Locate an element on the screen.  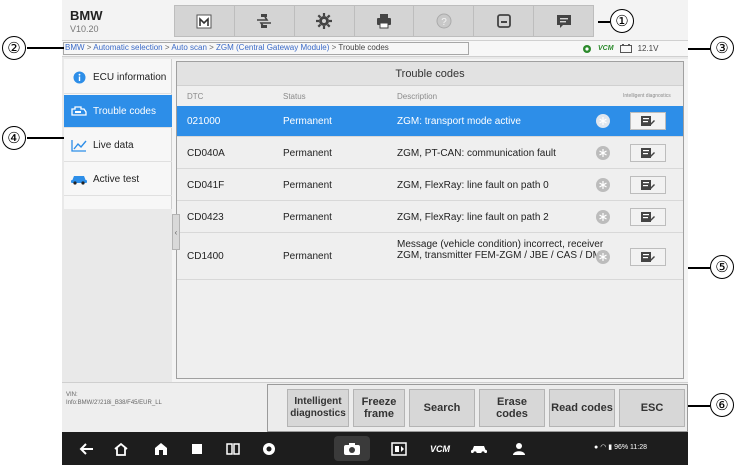
vcm-manager-icon: VCM is located at coordinates (440, 449).